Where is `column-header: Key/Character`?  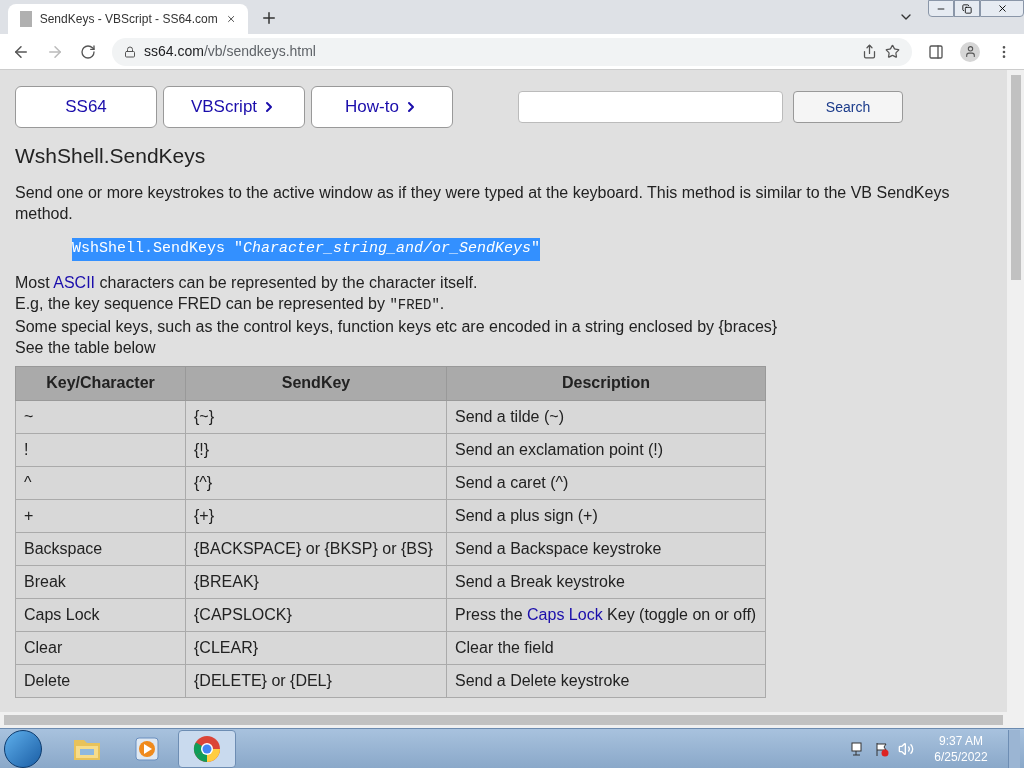 column-header: Key/Character is located at coordinates (100, 383).